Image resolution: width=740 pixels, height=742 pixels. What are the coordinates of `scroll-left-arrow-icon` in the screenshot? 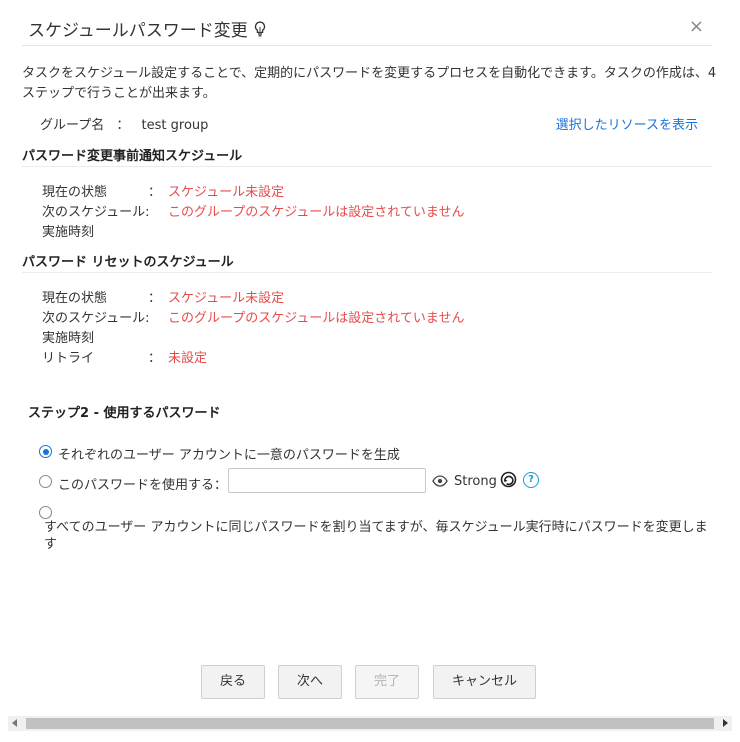 It's located at (14, 723).